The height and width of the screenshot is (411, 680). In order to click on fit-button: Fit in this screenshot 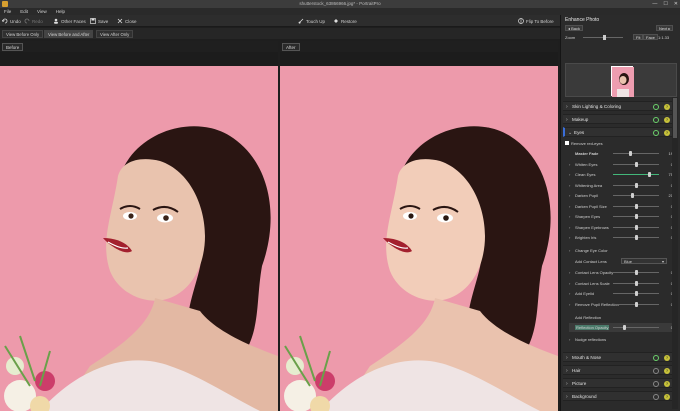, I will do `click(638, 37)`.